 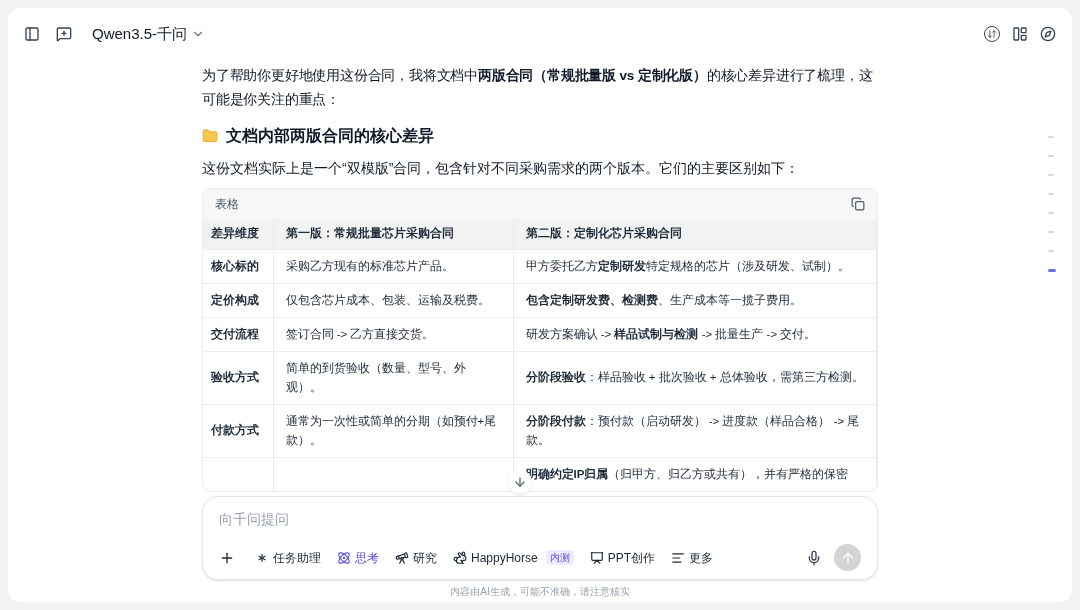 What do you see at coordinates (559, 557) in the screenshot?
I see `beta-badge: 内测` at bounding box center [559, 557].